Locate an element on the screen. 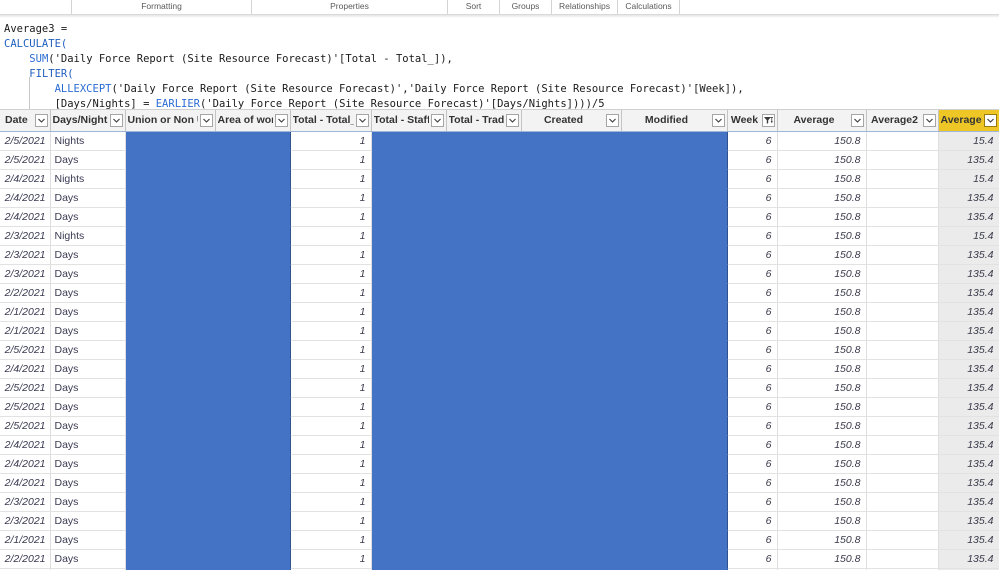 The image size is (999, 570). column-union-or-non-u: Union or Non U is located at coordinates (170, 121).